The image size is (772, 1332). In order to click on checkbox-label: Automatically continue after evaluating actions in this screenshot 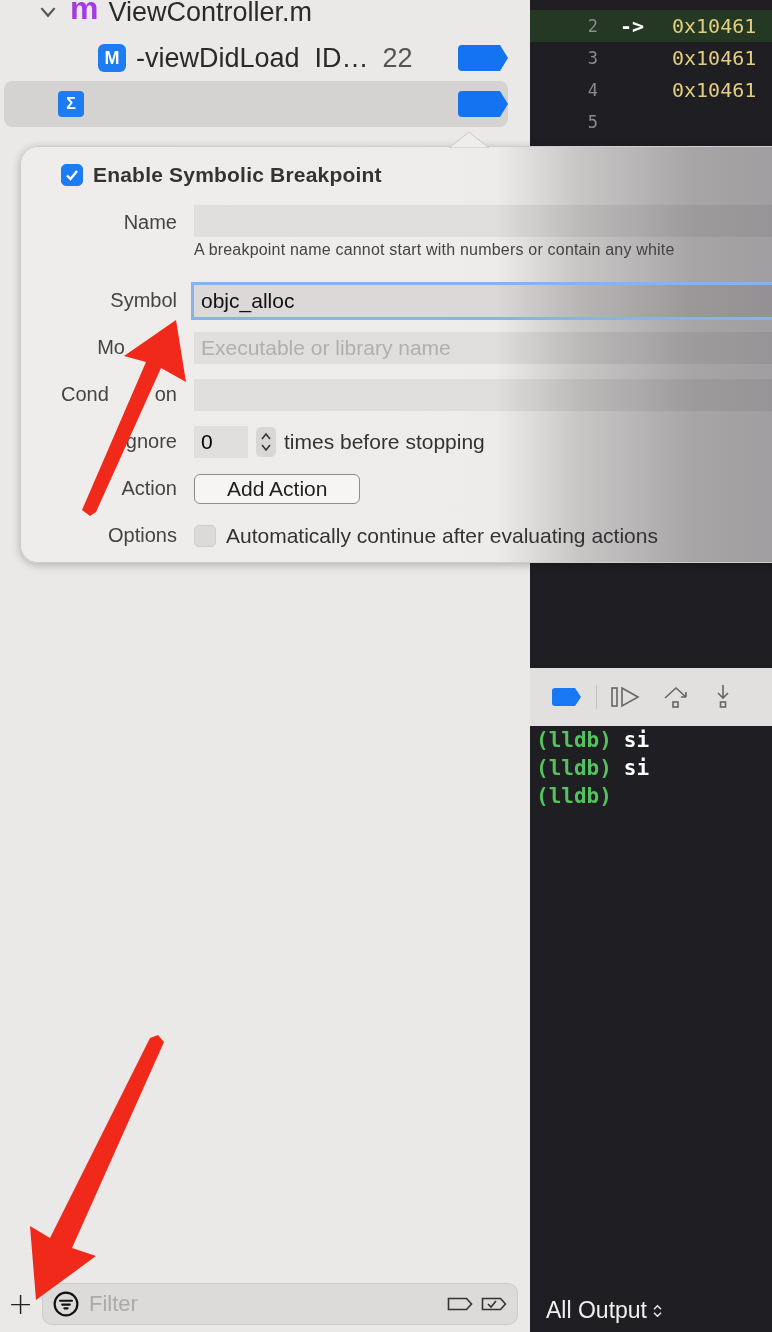, I will do `click(442, 535)`.